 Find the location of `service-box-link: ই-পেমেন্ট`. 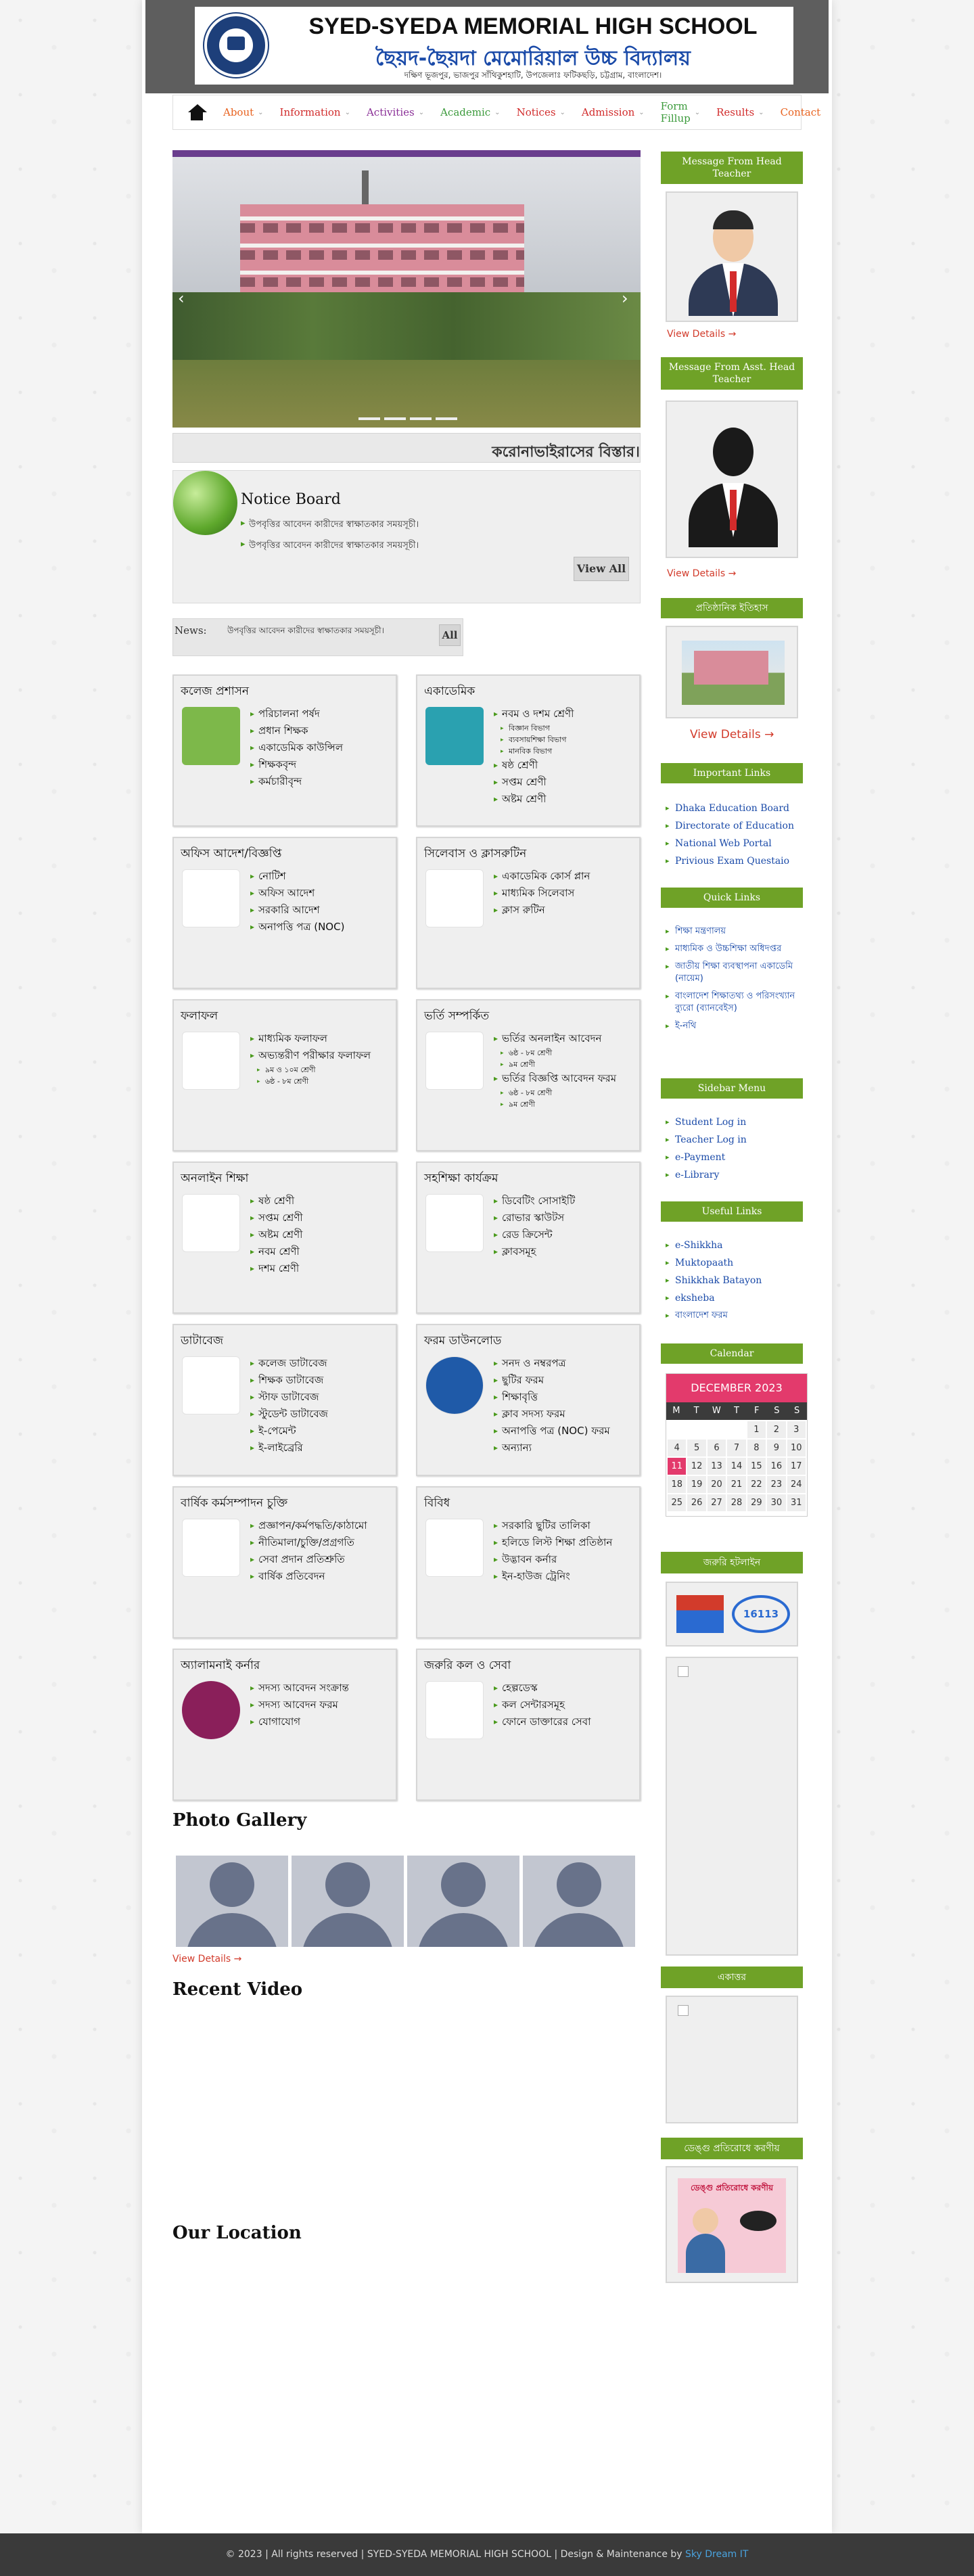

service-box-link: ই-পেমেন্ট is located at coordinates (289, 1431).